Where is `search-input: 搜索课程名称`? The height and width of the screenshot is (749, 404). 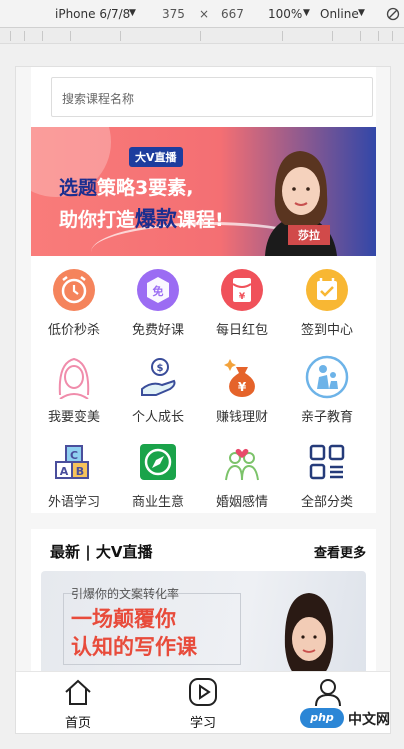
search-input: 搜索课程名称 is located at coordinates (212, 97).